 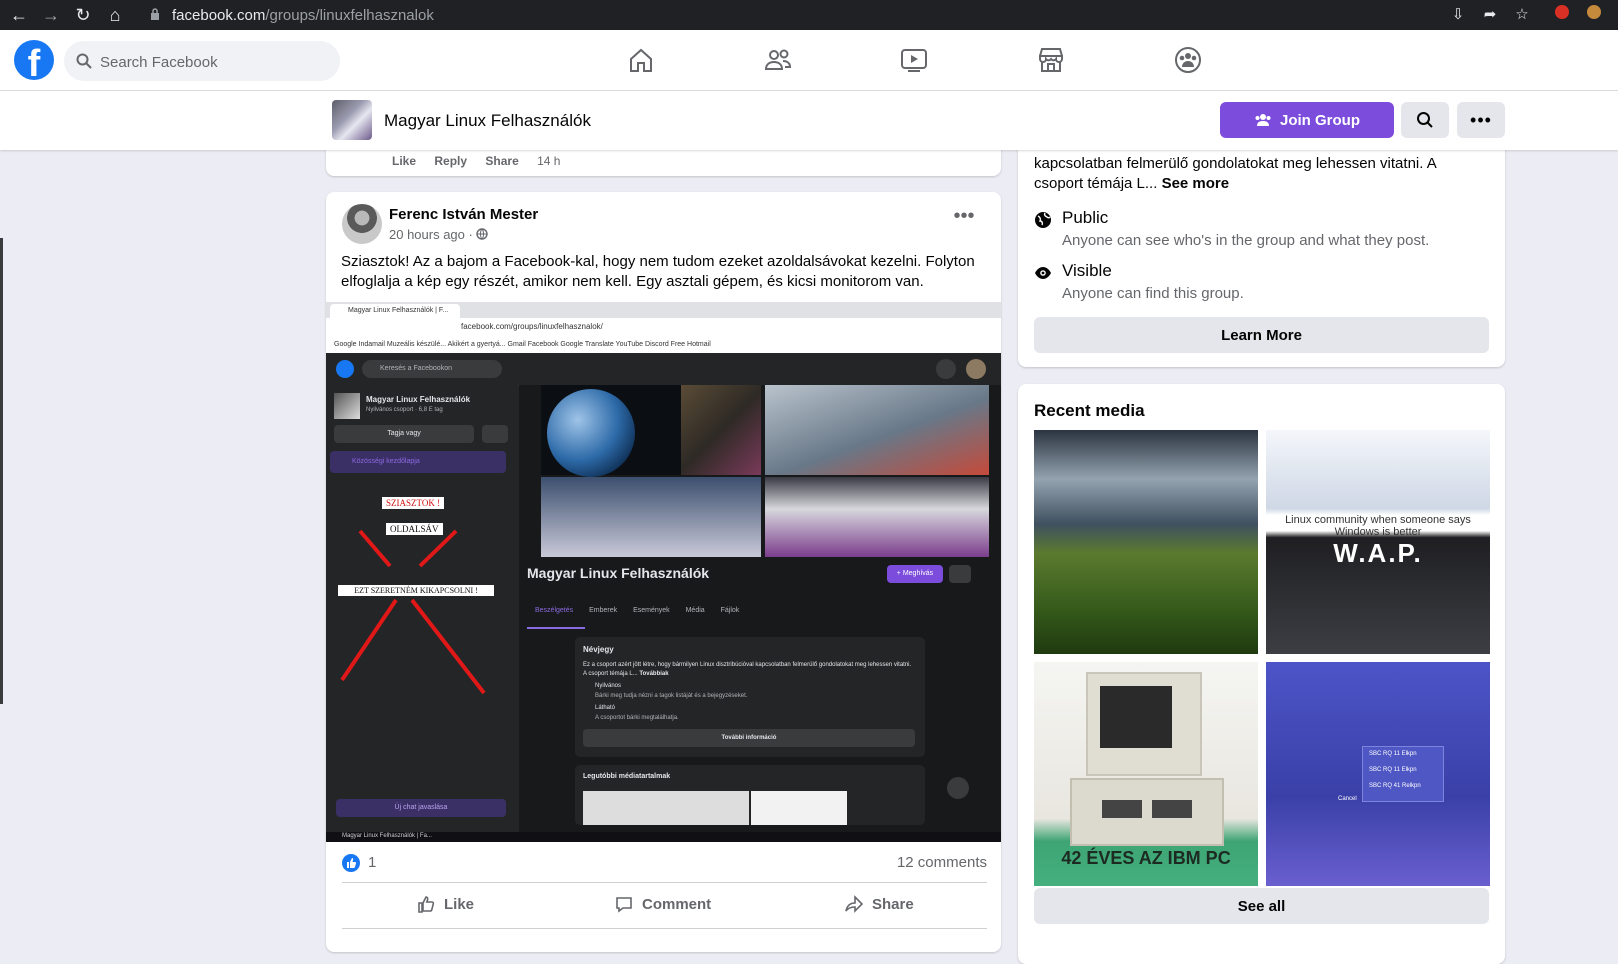 What do you see at coordinates (421, 808) in the screenshot?
I see `image-new-chat: Új chat javaslása` at bounding box center [421, 808].